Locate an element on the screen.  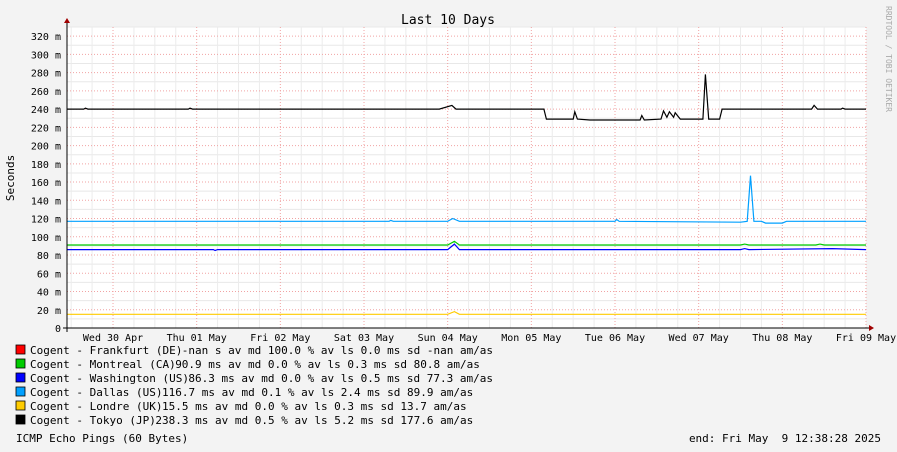
y-tick-label: 80 m is located at coordinates (49, 256).